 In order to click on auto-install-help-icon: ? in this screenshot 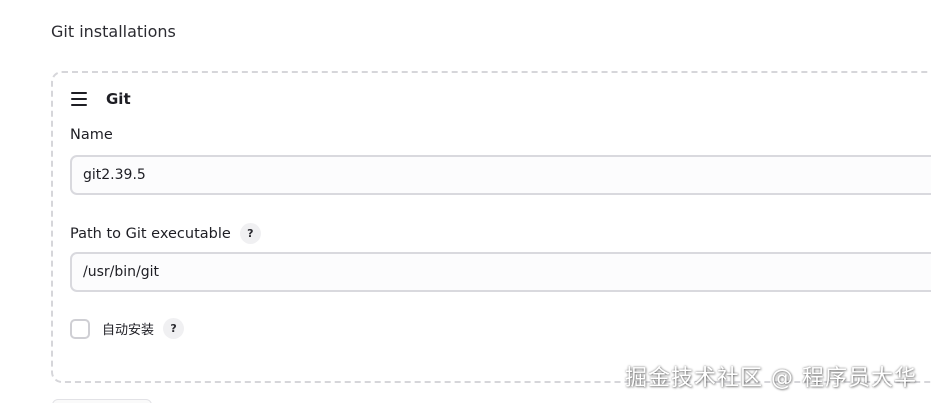, I will do `click(174, 328)`.